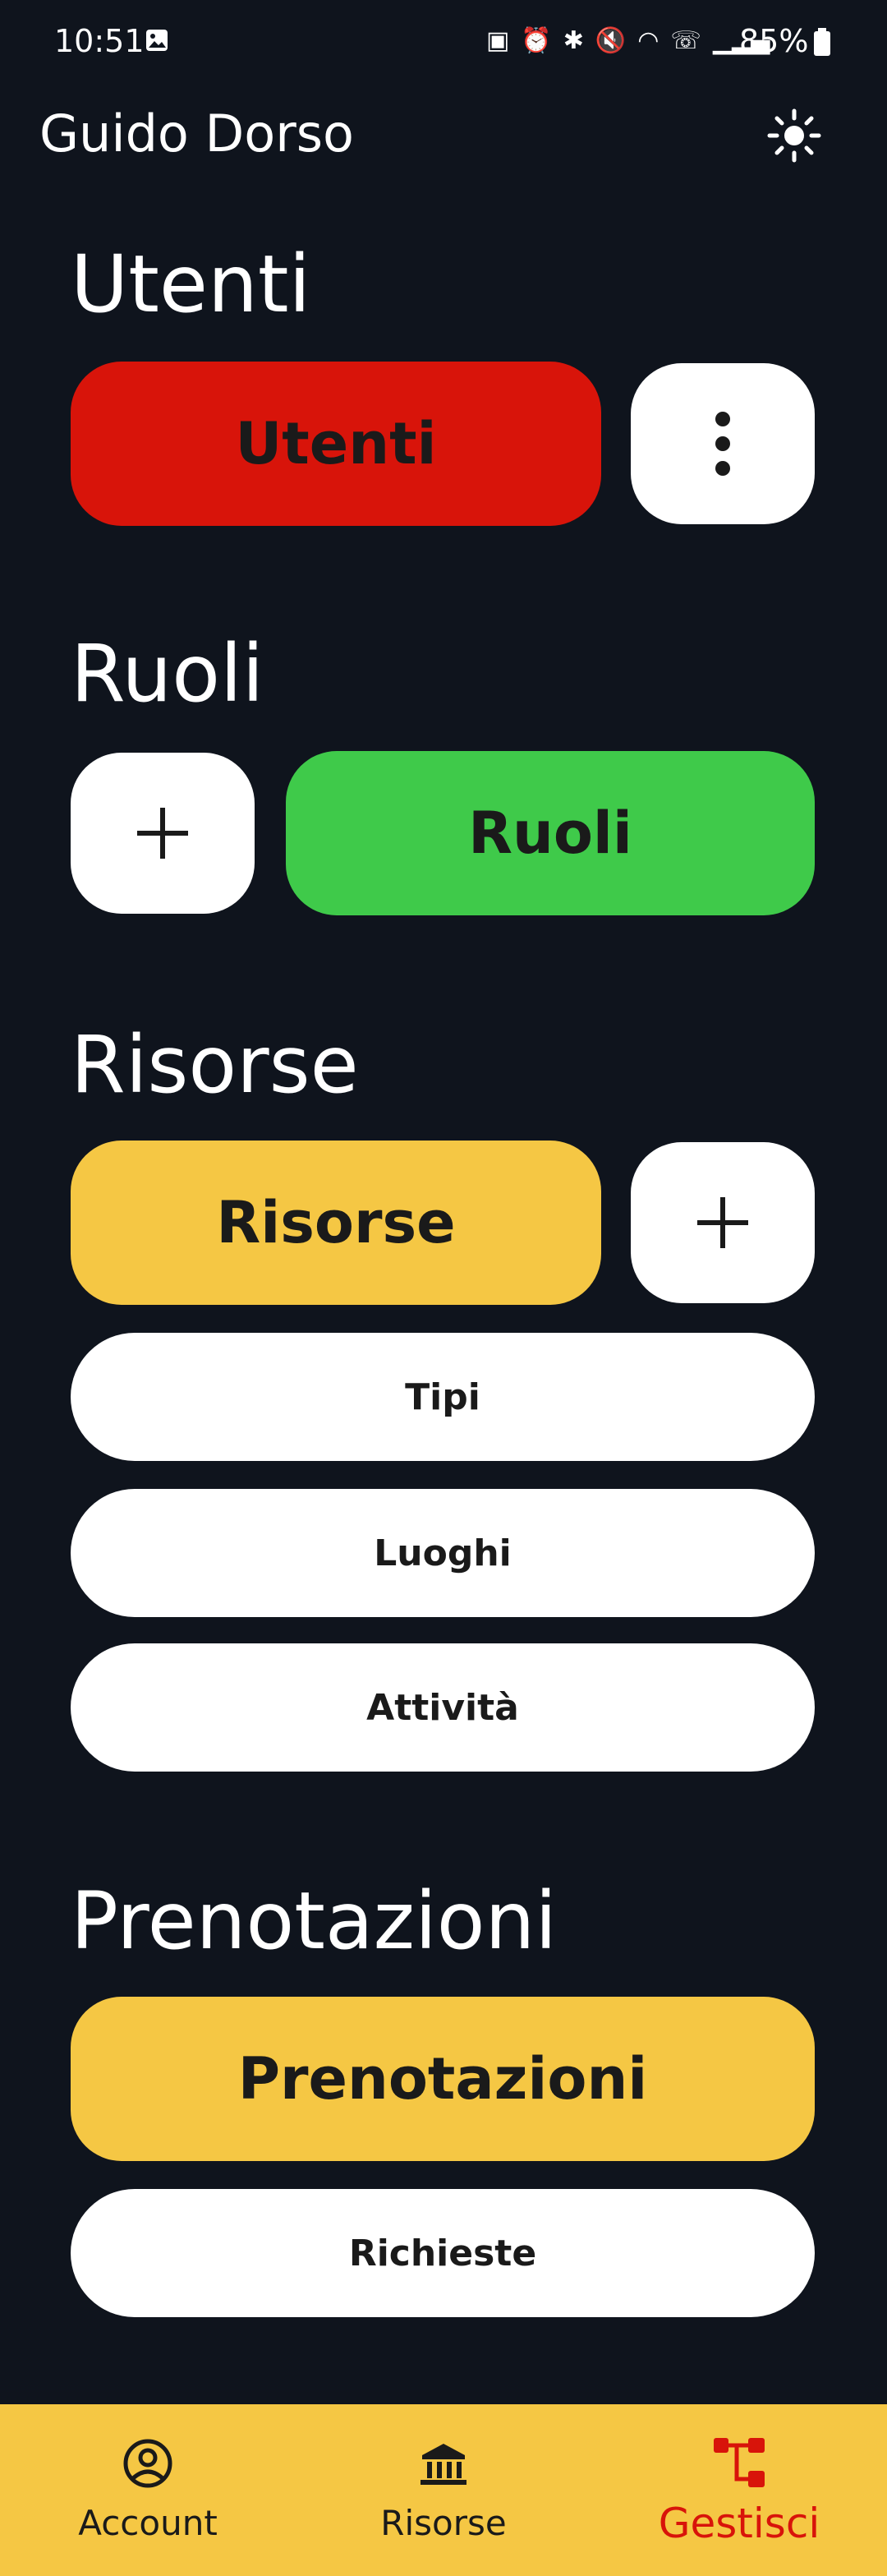 The image size is (887, 2576). Describe the element at coordinates (147, 2463) in the screenshot. I see `account-circle-icon` at that location.